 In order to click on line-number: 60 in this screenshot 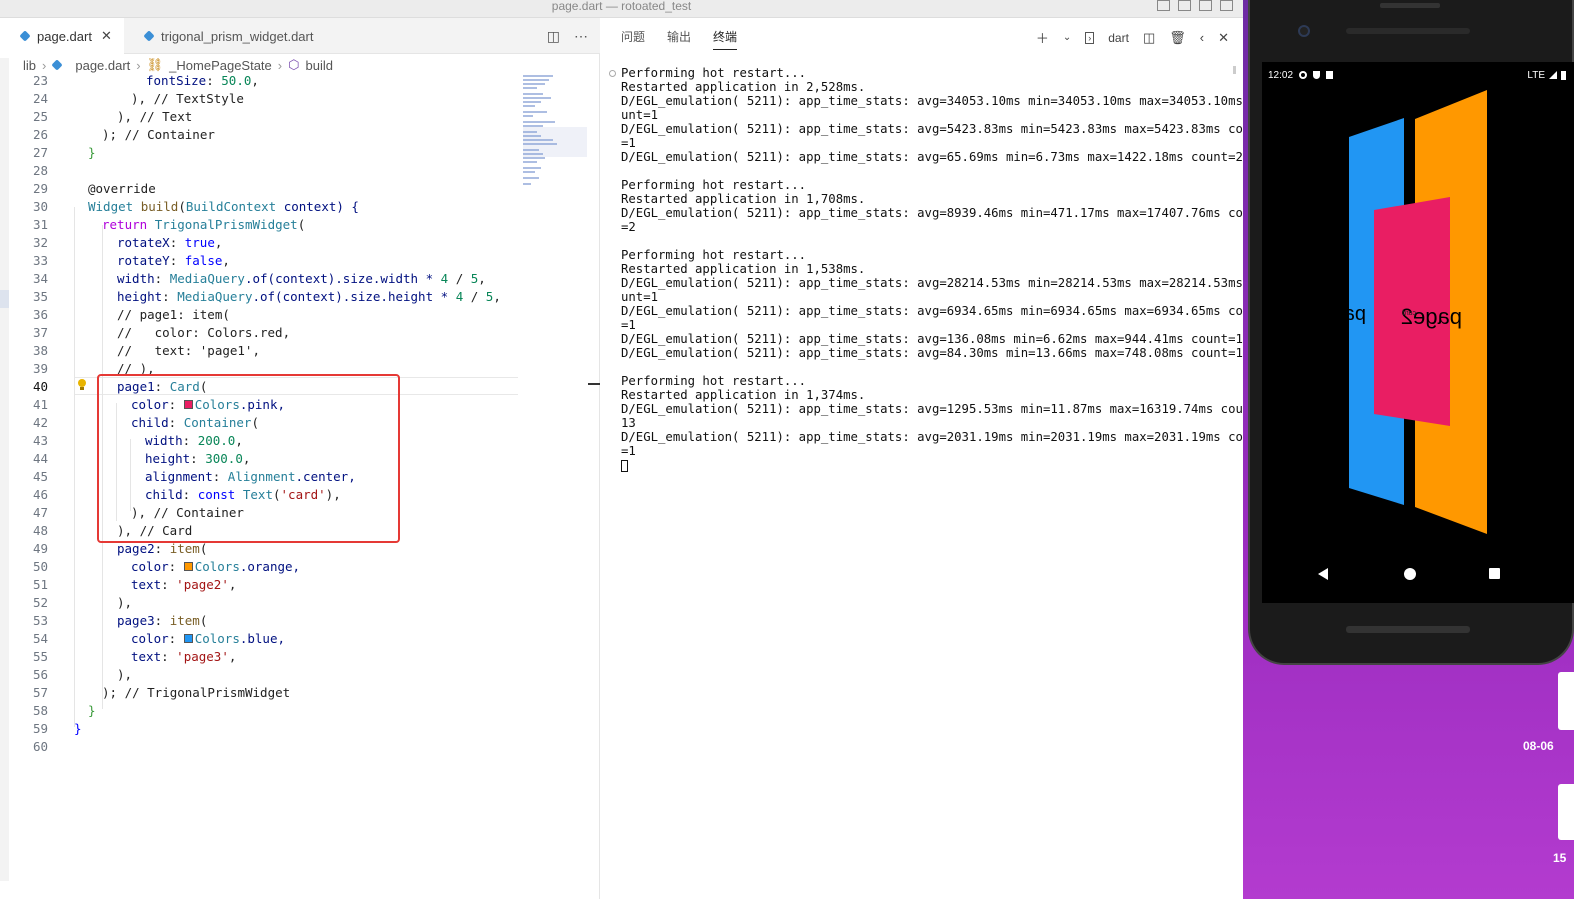, I will do `click(40, 746)`.